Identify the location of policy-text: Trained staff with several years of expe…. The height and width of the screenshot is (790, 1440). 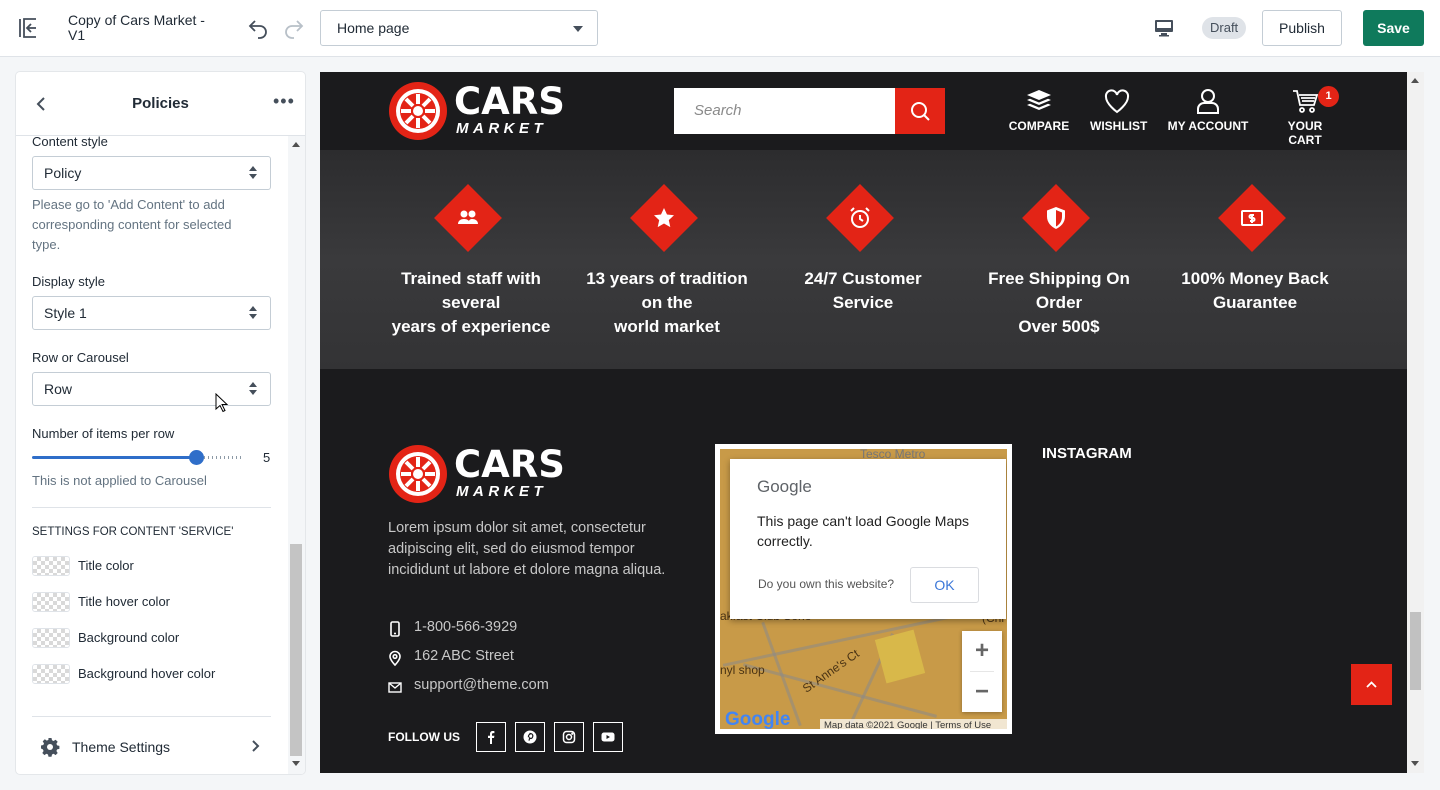
(471, 303).